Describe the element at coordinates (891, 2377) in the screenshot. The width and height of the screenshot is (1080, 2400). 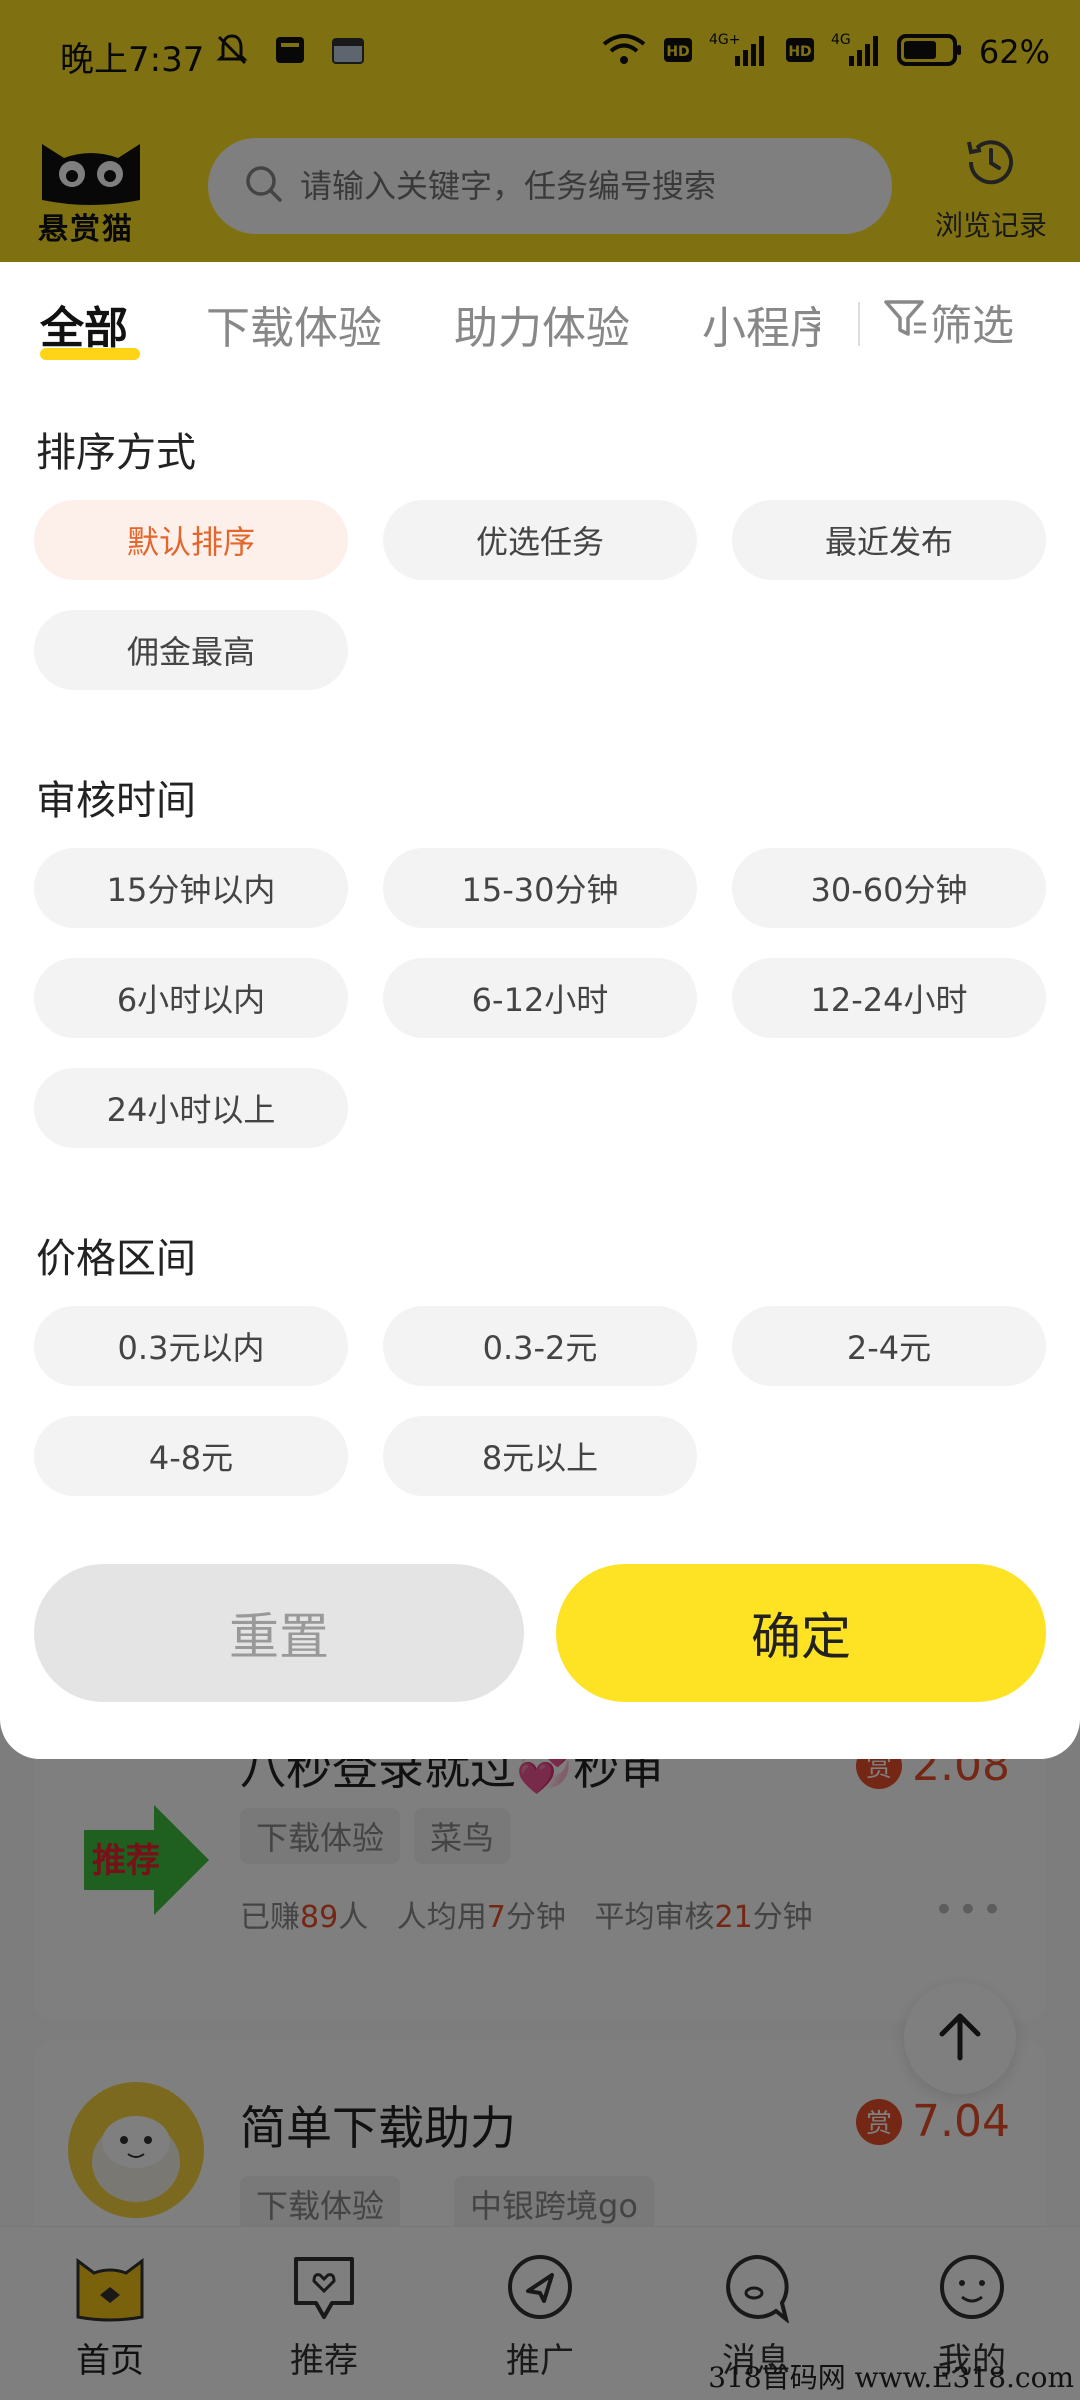
I see `watermark: 318首码网 www.E318.com` at that location.